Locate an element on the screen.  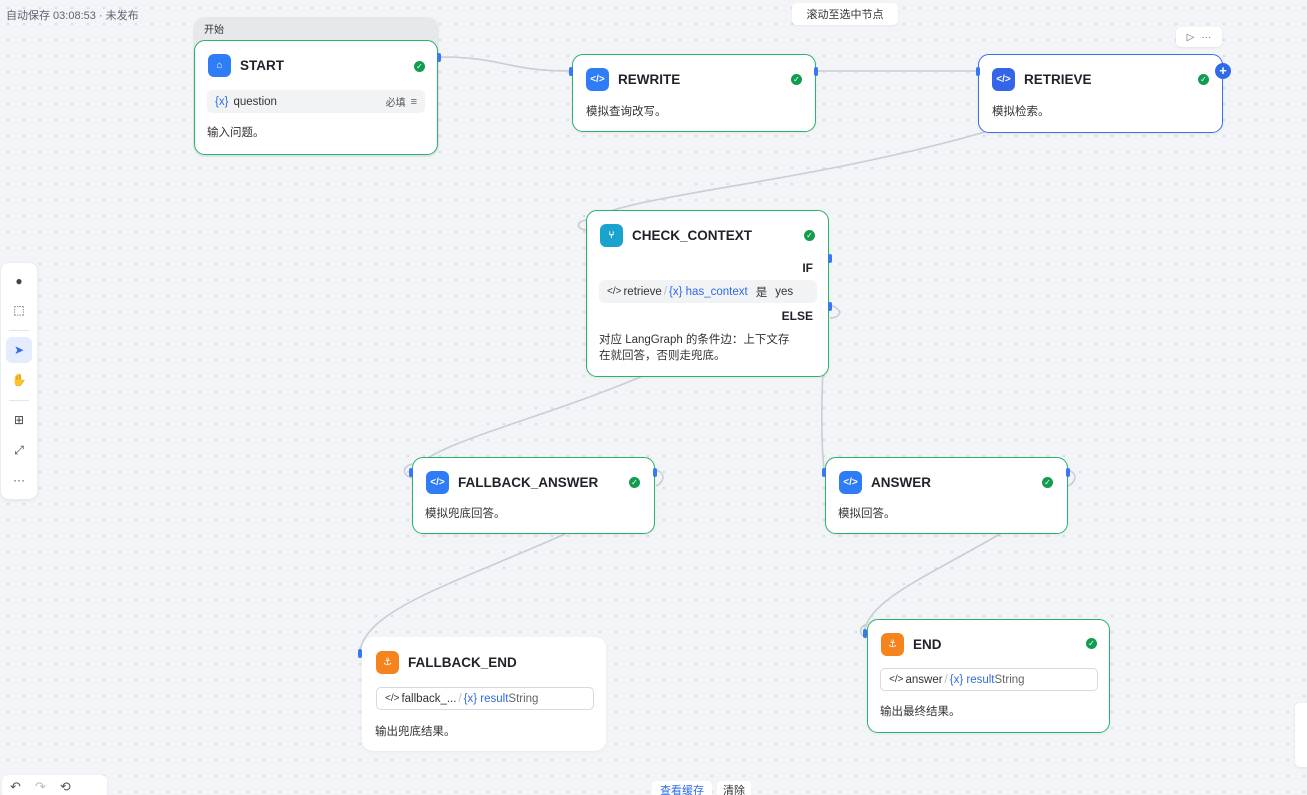
condition-row: </> retrieve / {x} has_context 是 yes is located at coordinates (708, 291).